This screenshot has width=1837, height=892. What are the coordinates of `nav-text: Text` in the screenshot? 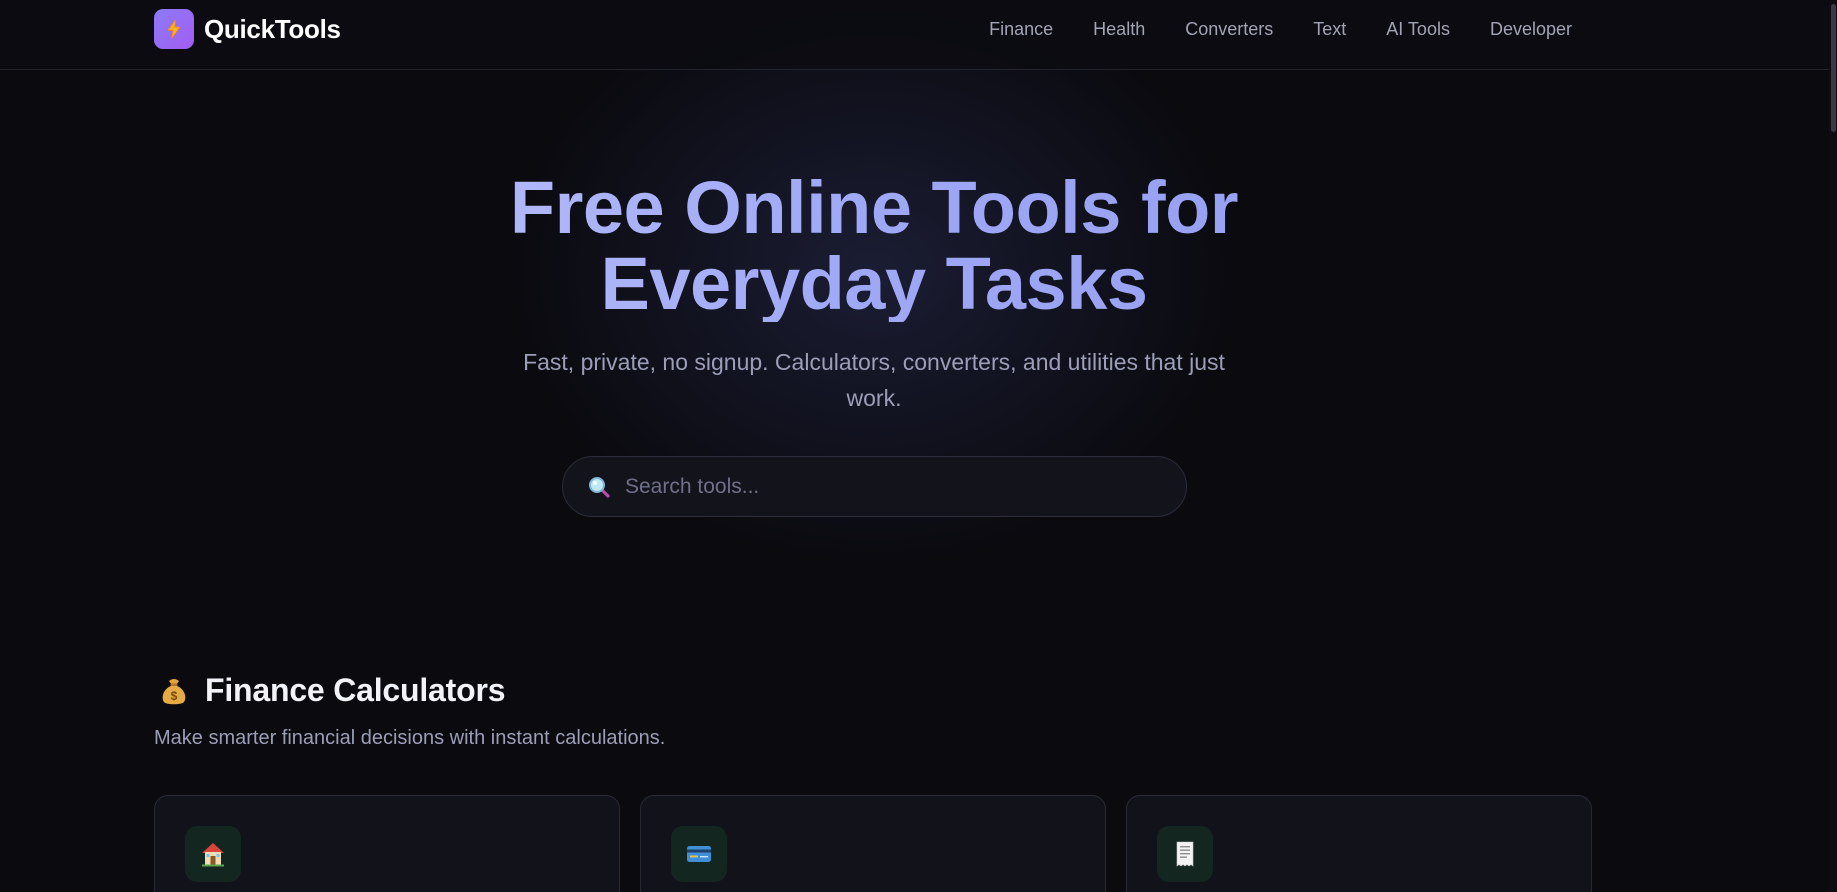 It's located at (1329, 29).